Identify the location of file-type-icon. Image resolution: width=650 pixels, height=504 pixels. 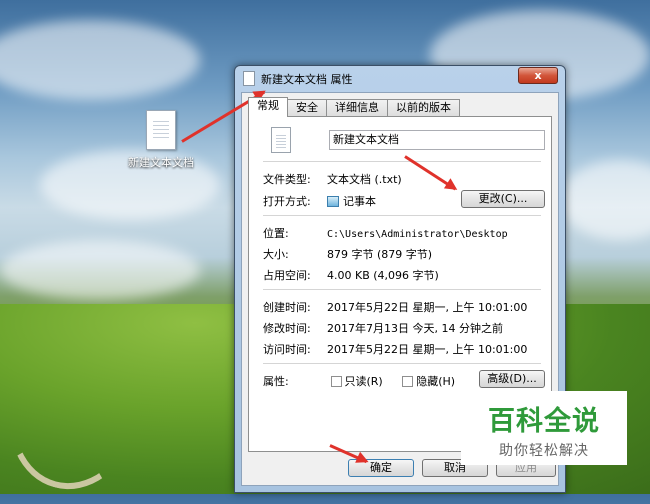
(281, 140).